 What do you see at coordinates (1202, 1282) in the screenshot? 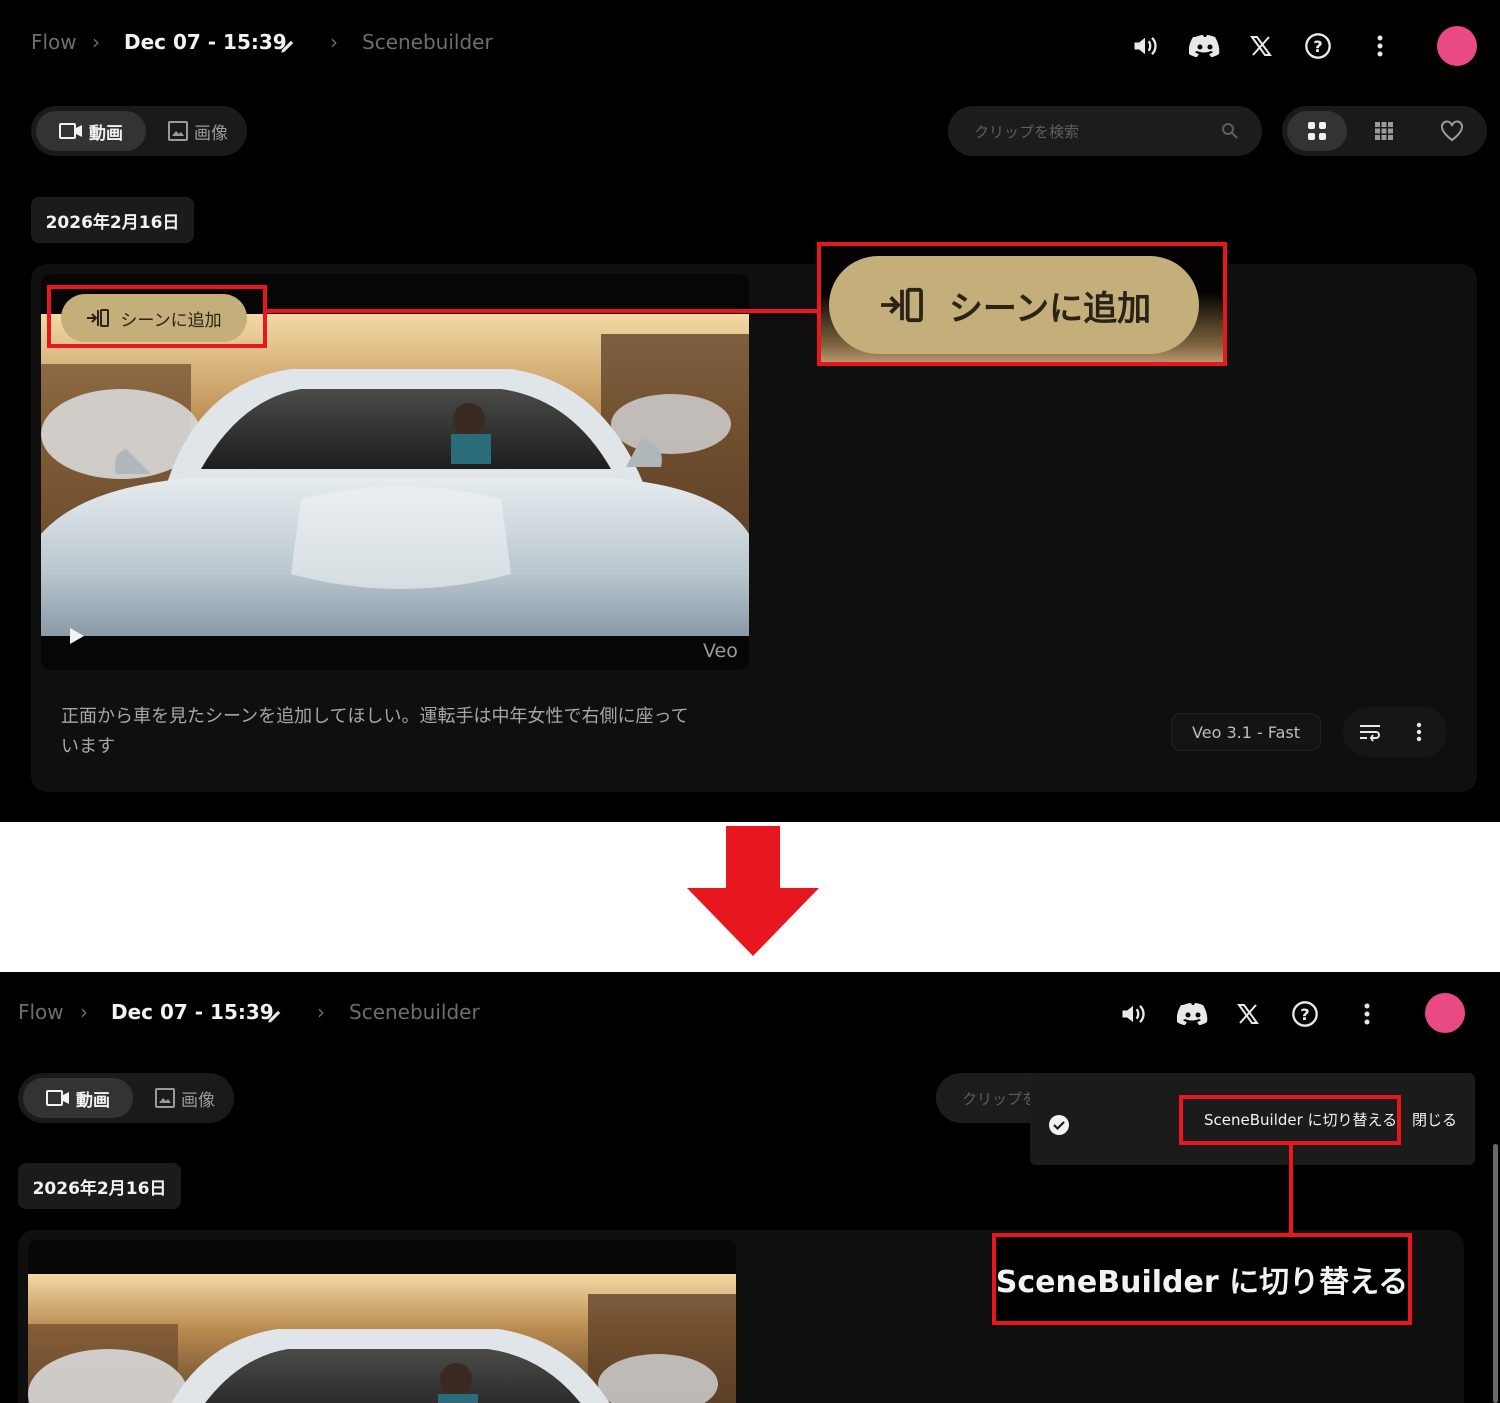
I see `zoomed-switch-label: SceneBuilder に切り替える` at bounding box center [1202, 1282].